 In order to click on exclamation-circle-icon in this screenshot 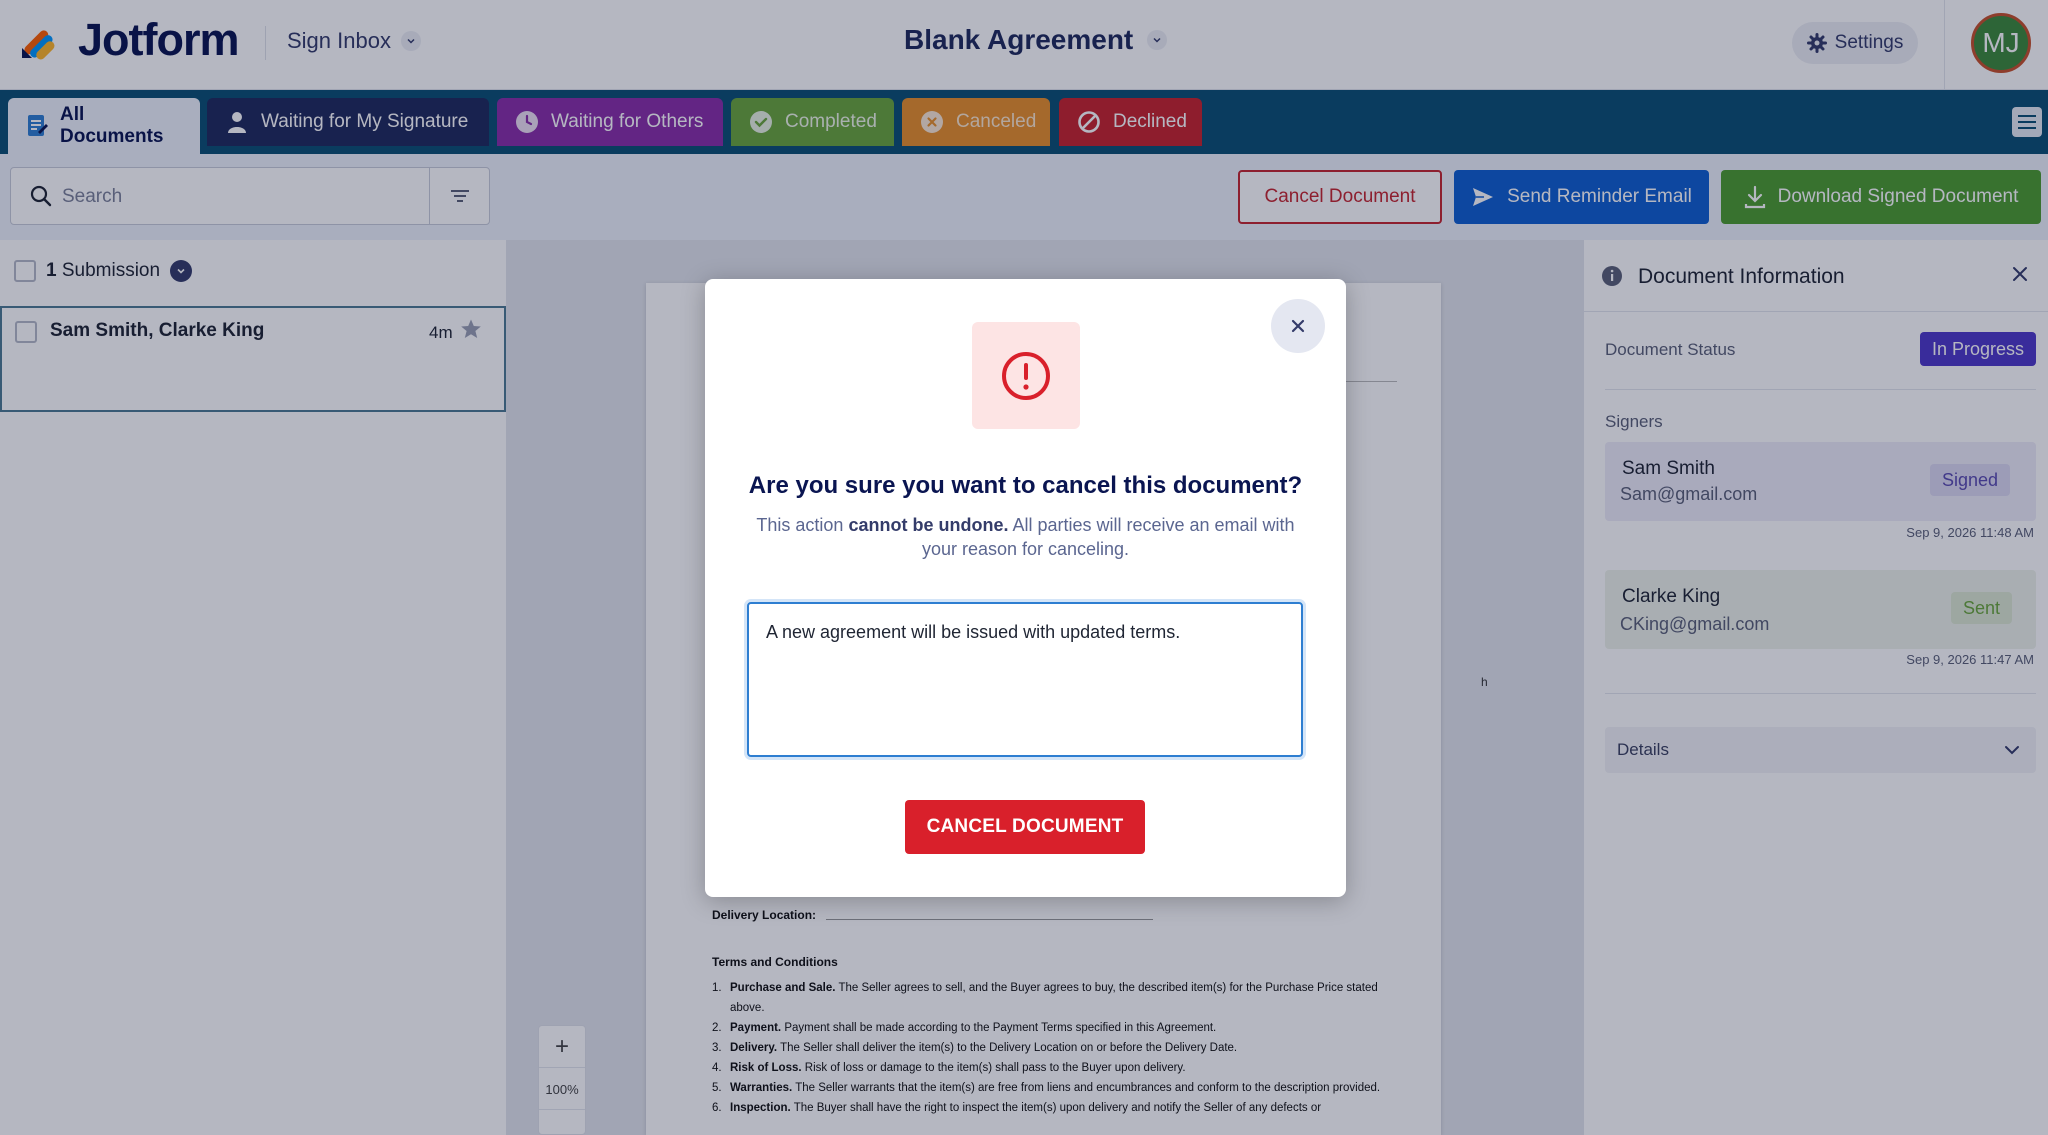, I will do `click(1026, 375)`.